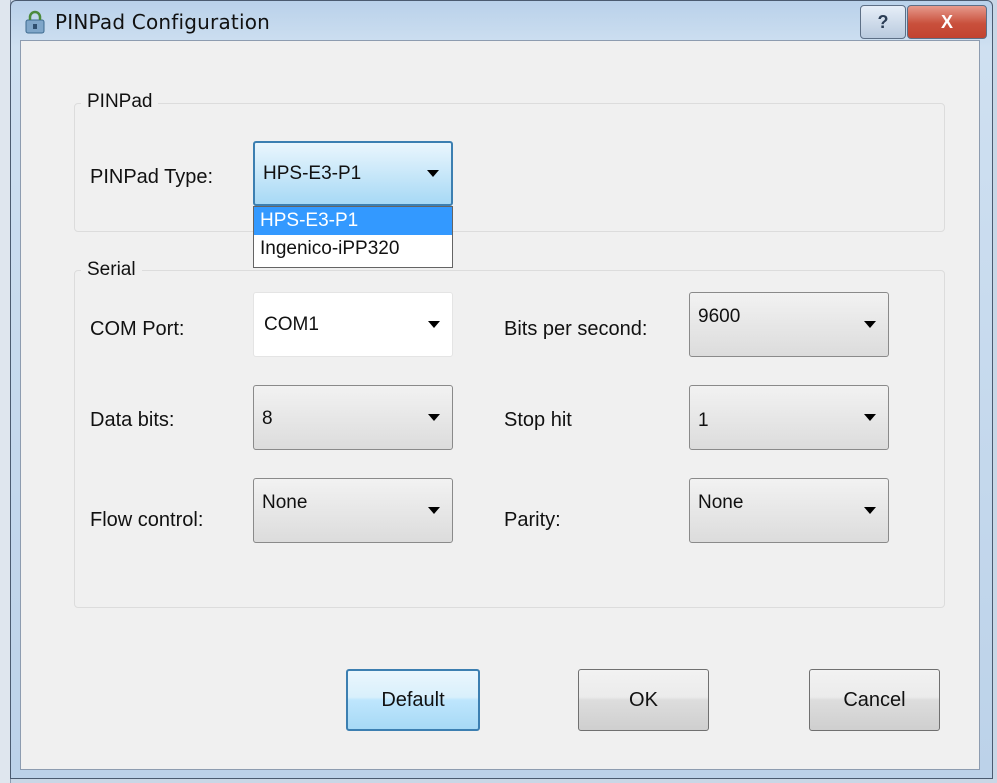  Describe the element at coordinates (789, 324) in the screenshot. I see `bits-per-second-select: 9600` at that location.